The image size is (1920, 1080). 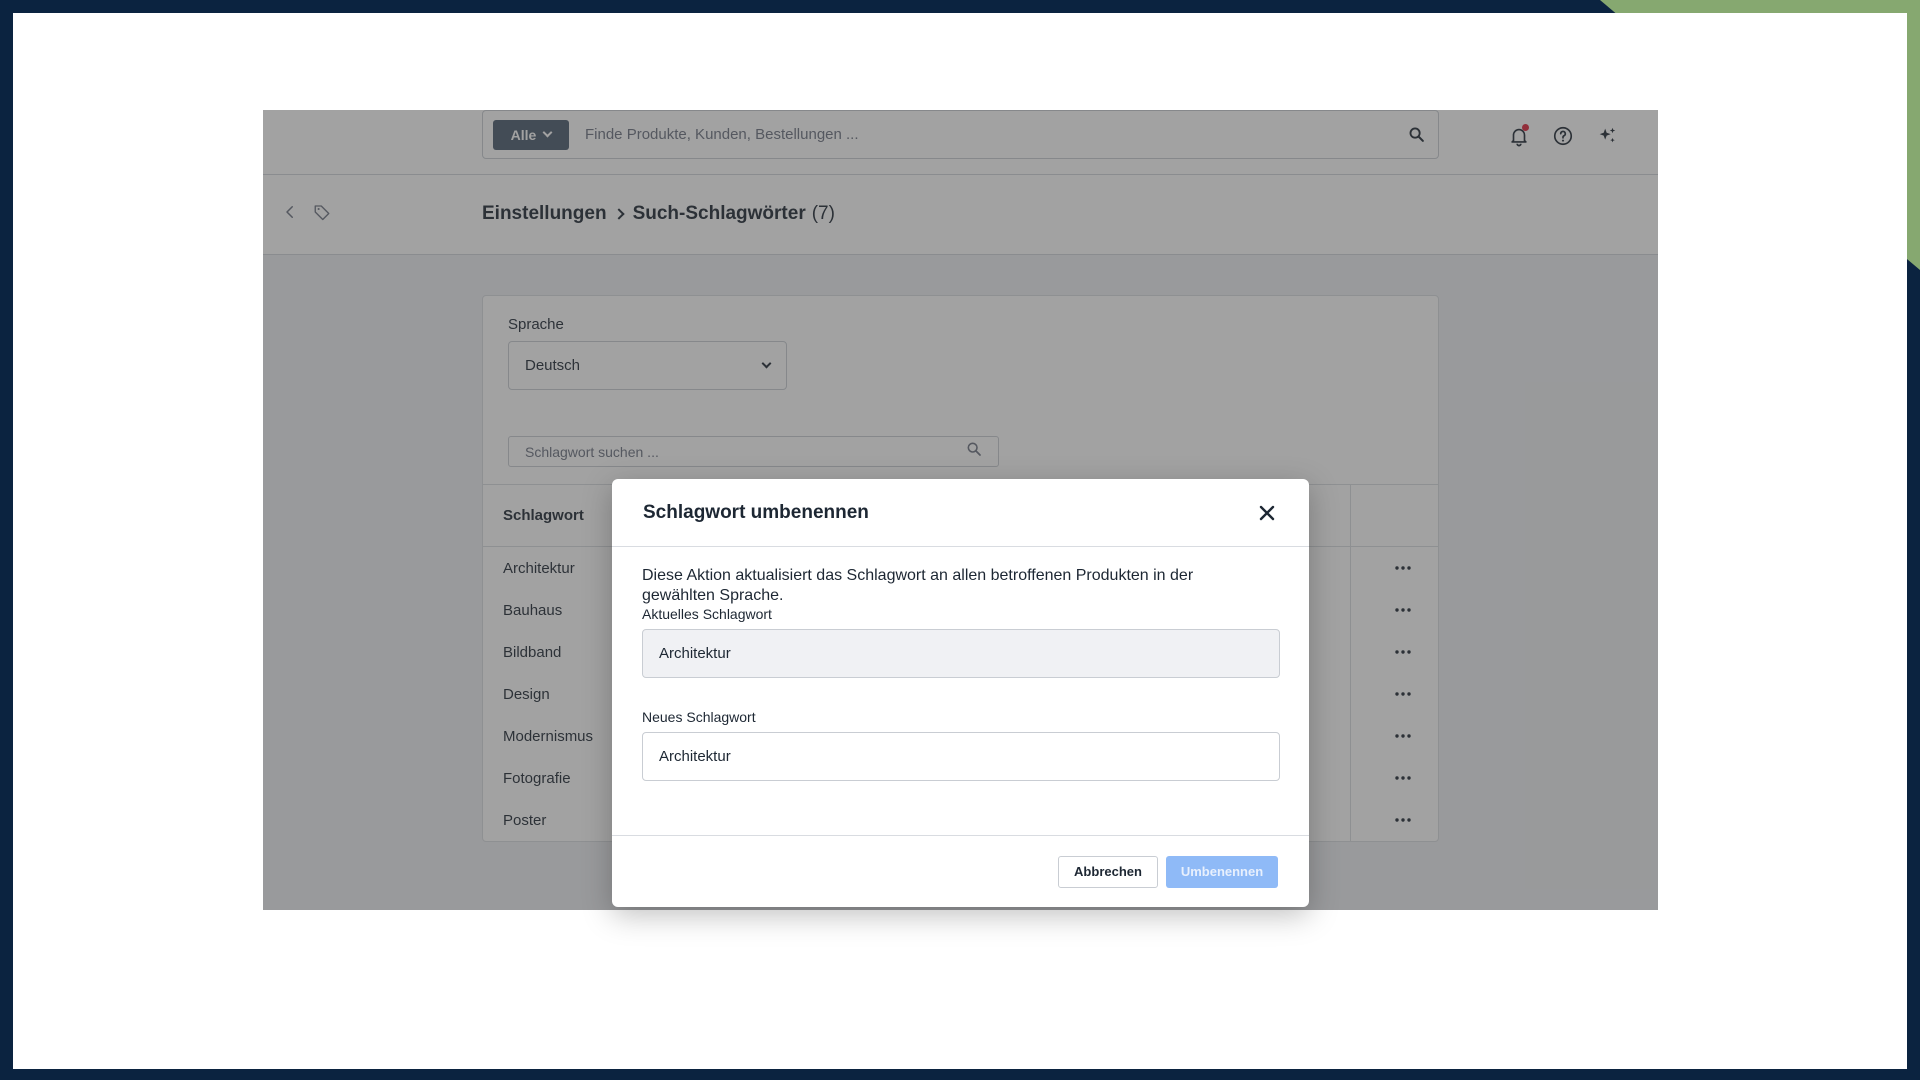 What do you see at coordinates (960, 871) in the screenshot?
I see `dialog-footer: Abbrechen Umbenennen` at bounding box center [960, 871].